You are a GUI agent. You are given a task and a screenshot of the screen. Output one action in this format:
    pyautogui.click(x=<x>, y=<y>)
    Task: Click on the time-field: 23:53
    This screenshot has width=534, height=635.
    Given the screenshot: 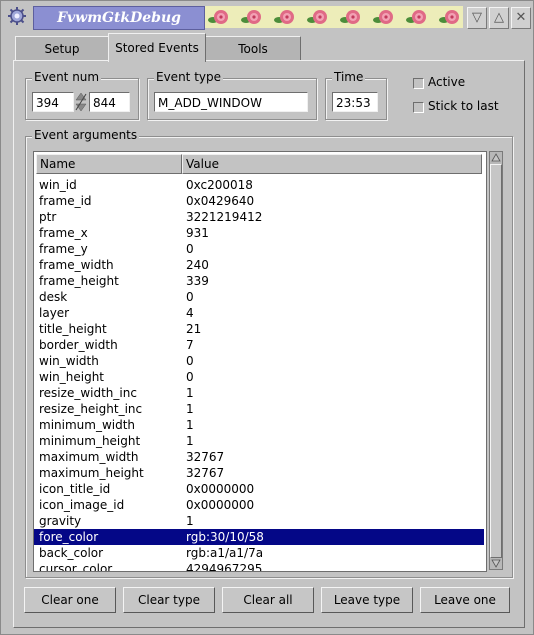 What is the action you would take?
    pyautogui.click(x=355, y=102)
    